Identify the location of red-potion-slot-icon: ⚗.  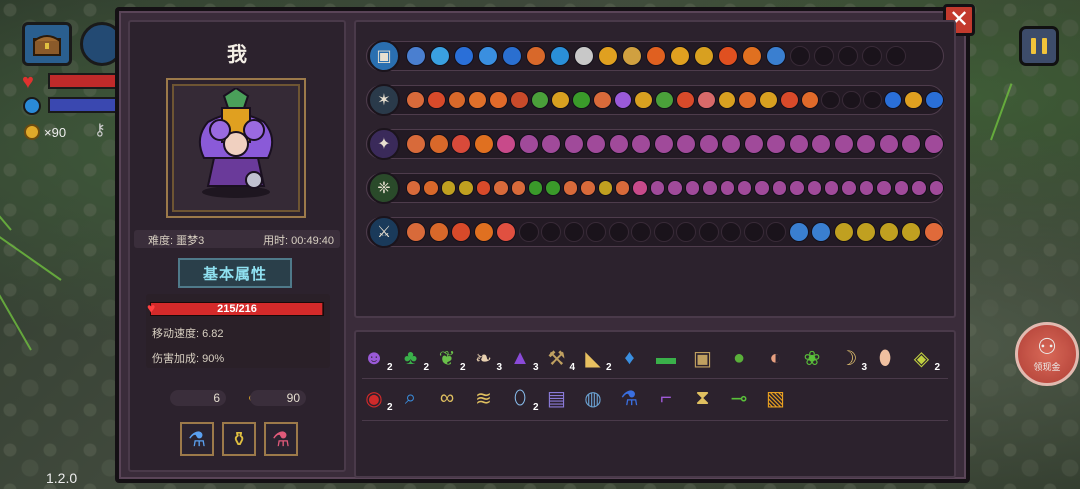
(281, 439).